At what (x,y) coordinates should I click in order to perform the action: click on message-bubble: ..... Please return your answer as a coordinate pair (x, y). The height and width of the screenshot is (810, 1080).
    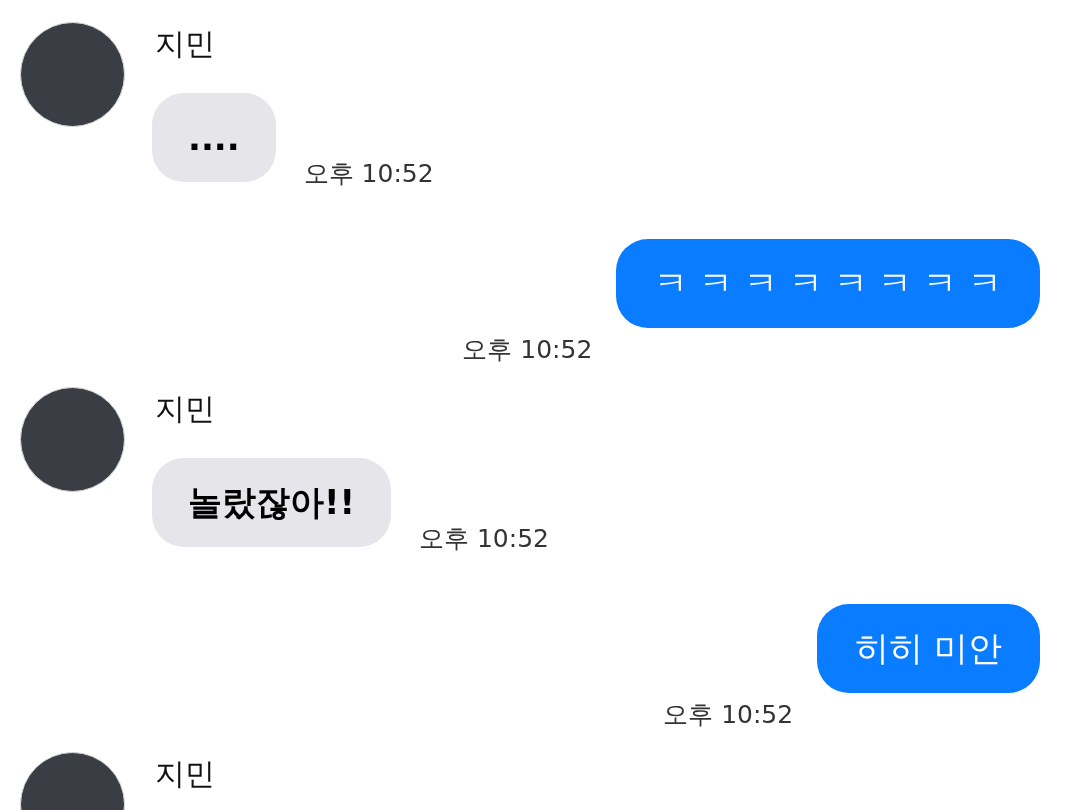
    Looking at the image, I should click on (214, 137).